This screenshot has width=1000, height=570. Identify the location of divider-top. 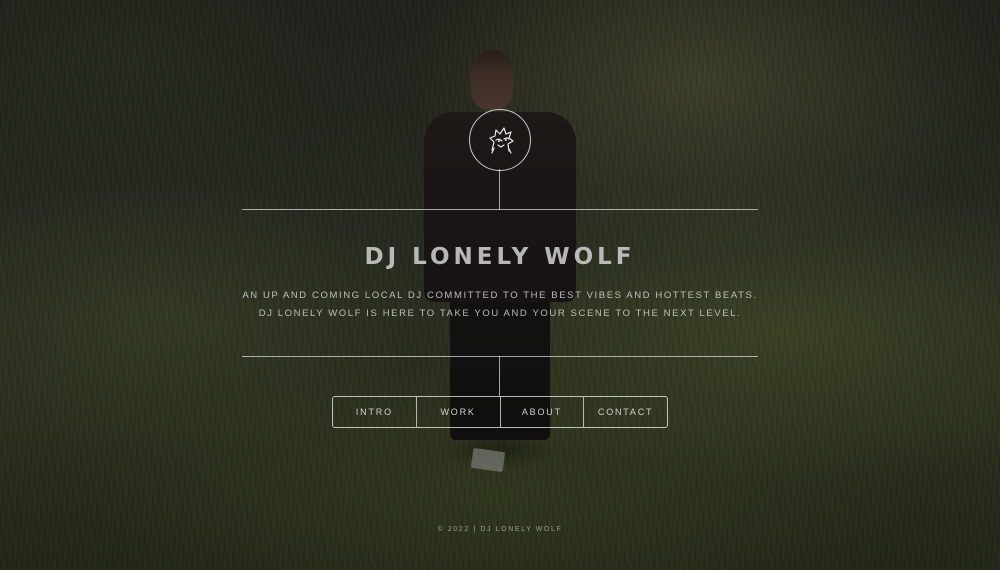
(500, 209).